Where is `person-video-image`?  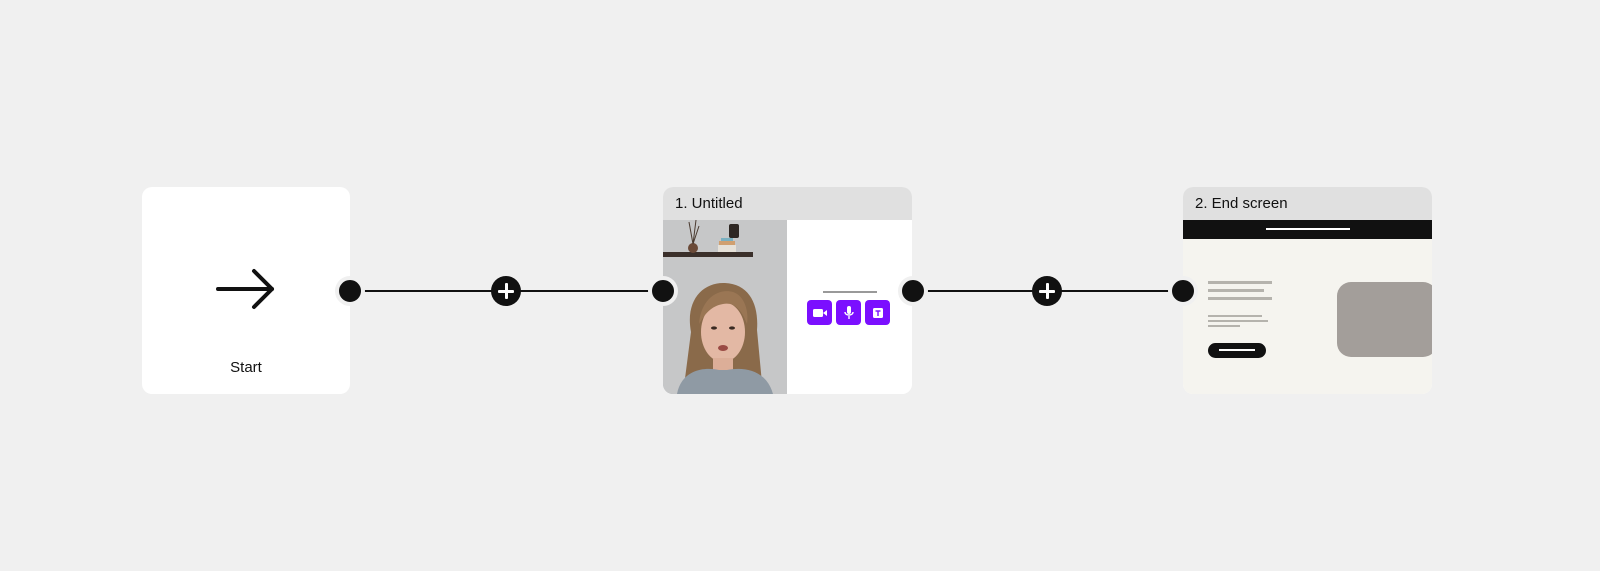 person-video-image is located at coordinates (725, 307).